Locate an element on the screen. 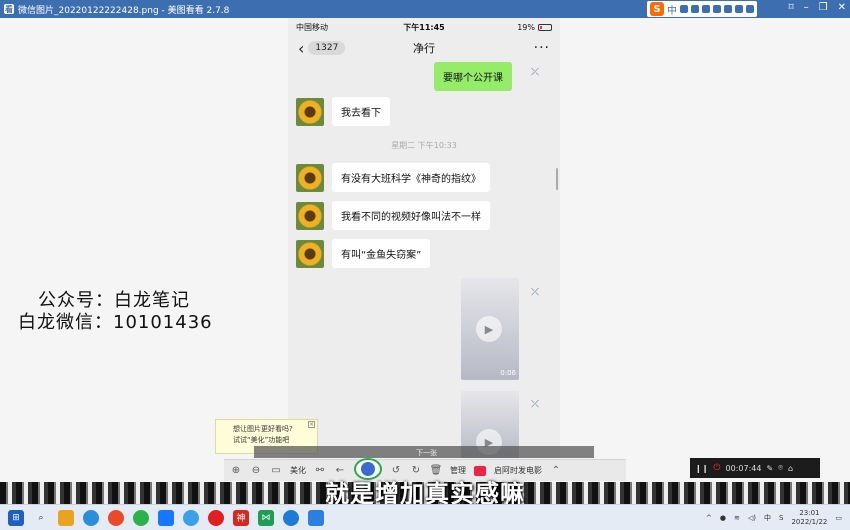 This screenshot has width=850, height=530. taskbar: ⊞ ⌕ 神 ⋈ ^ ● ≋ ◁) 中 S 23:01 2022/1/22 ▭ is located at coordinates (425, 517).